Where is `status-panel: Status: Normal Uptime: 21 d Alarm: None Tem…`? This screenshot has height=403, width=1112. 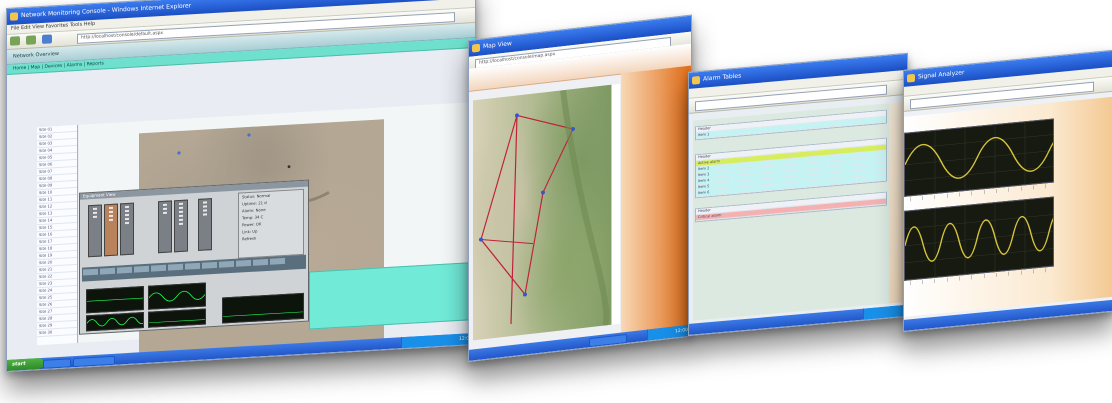 status-panel: Status: Normal Uptime: 21 d Alarm: None Tem… is located at coordinates (271, 223).